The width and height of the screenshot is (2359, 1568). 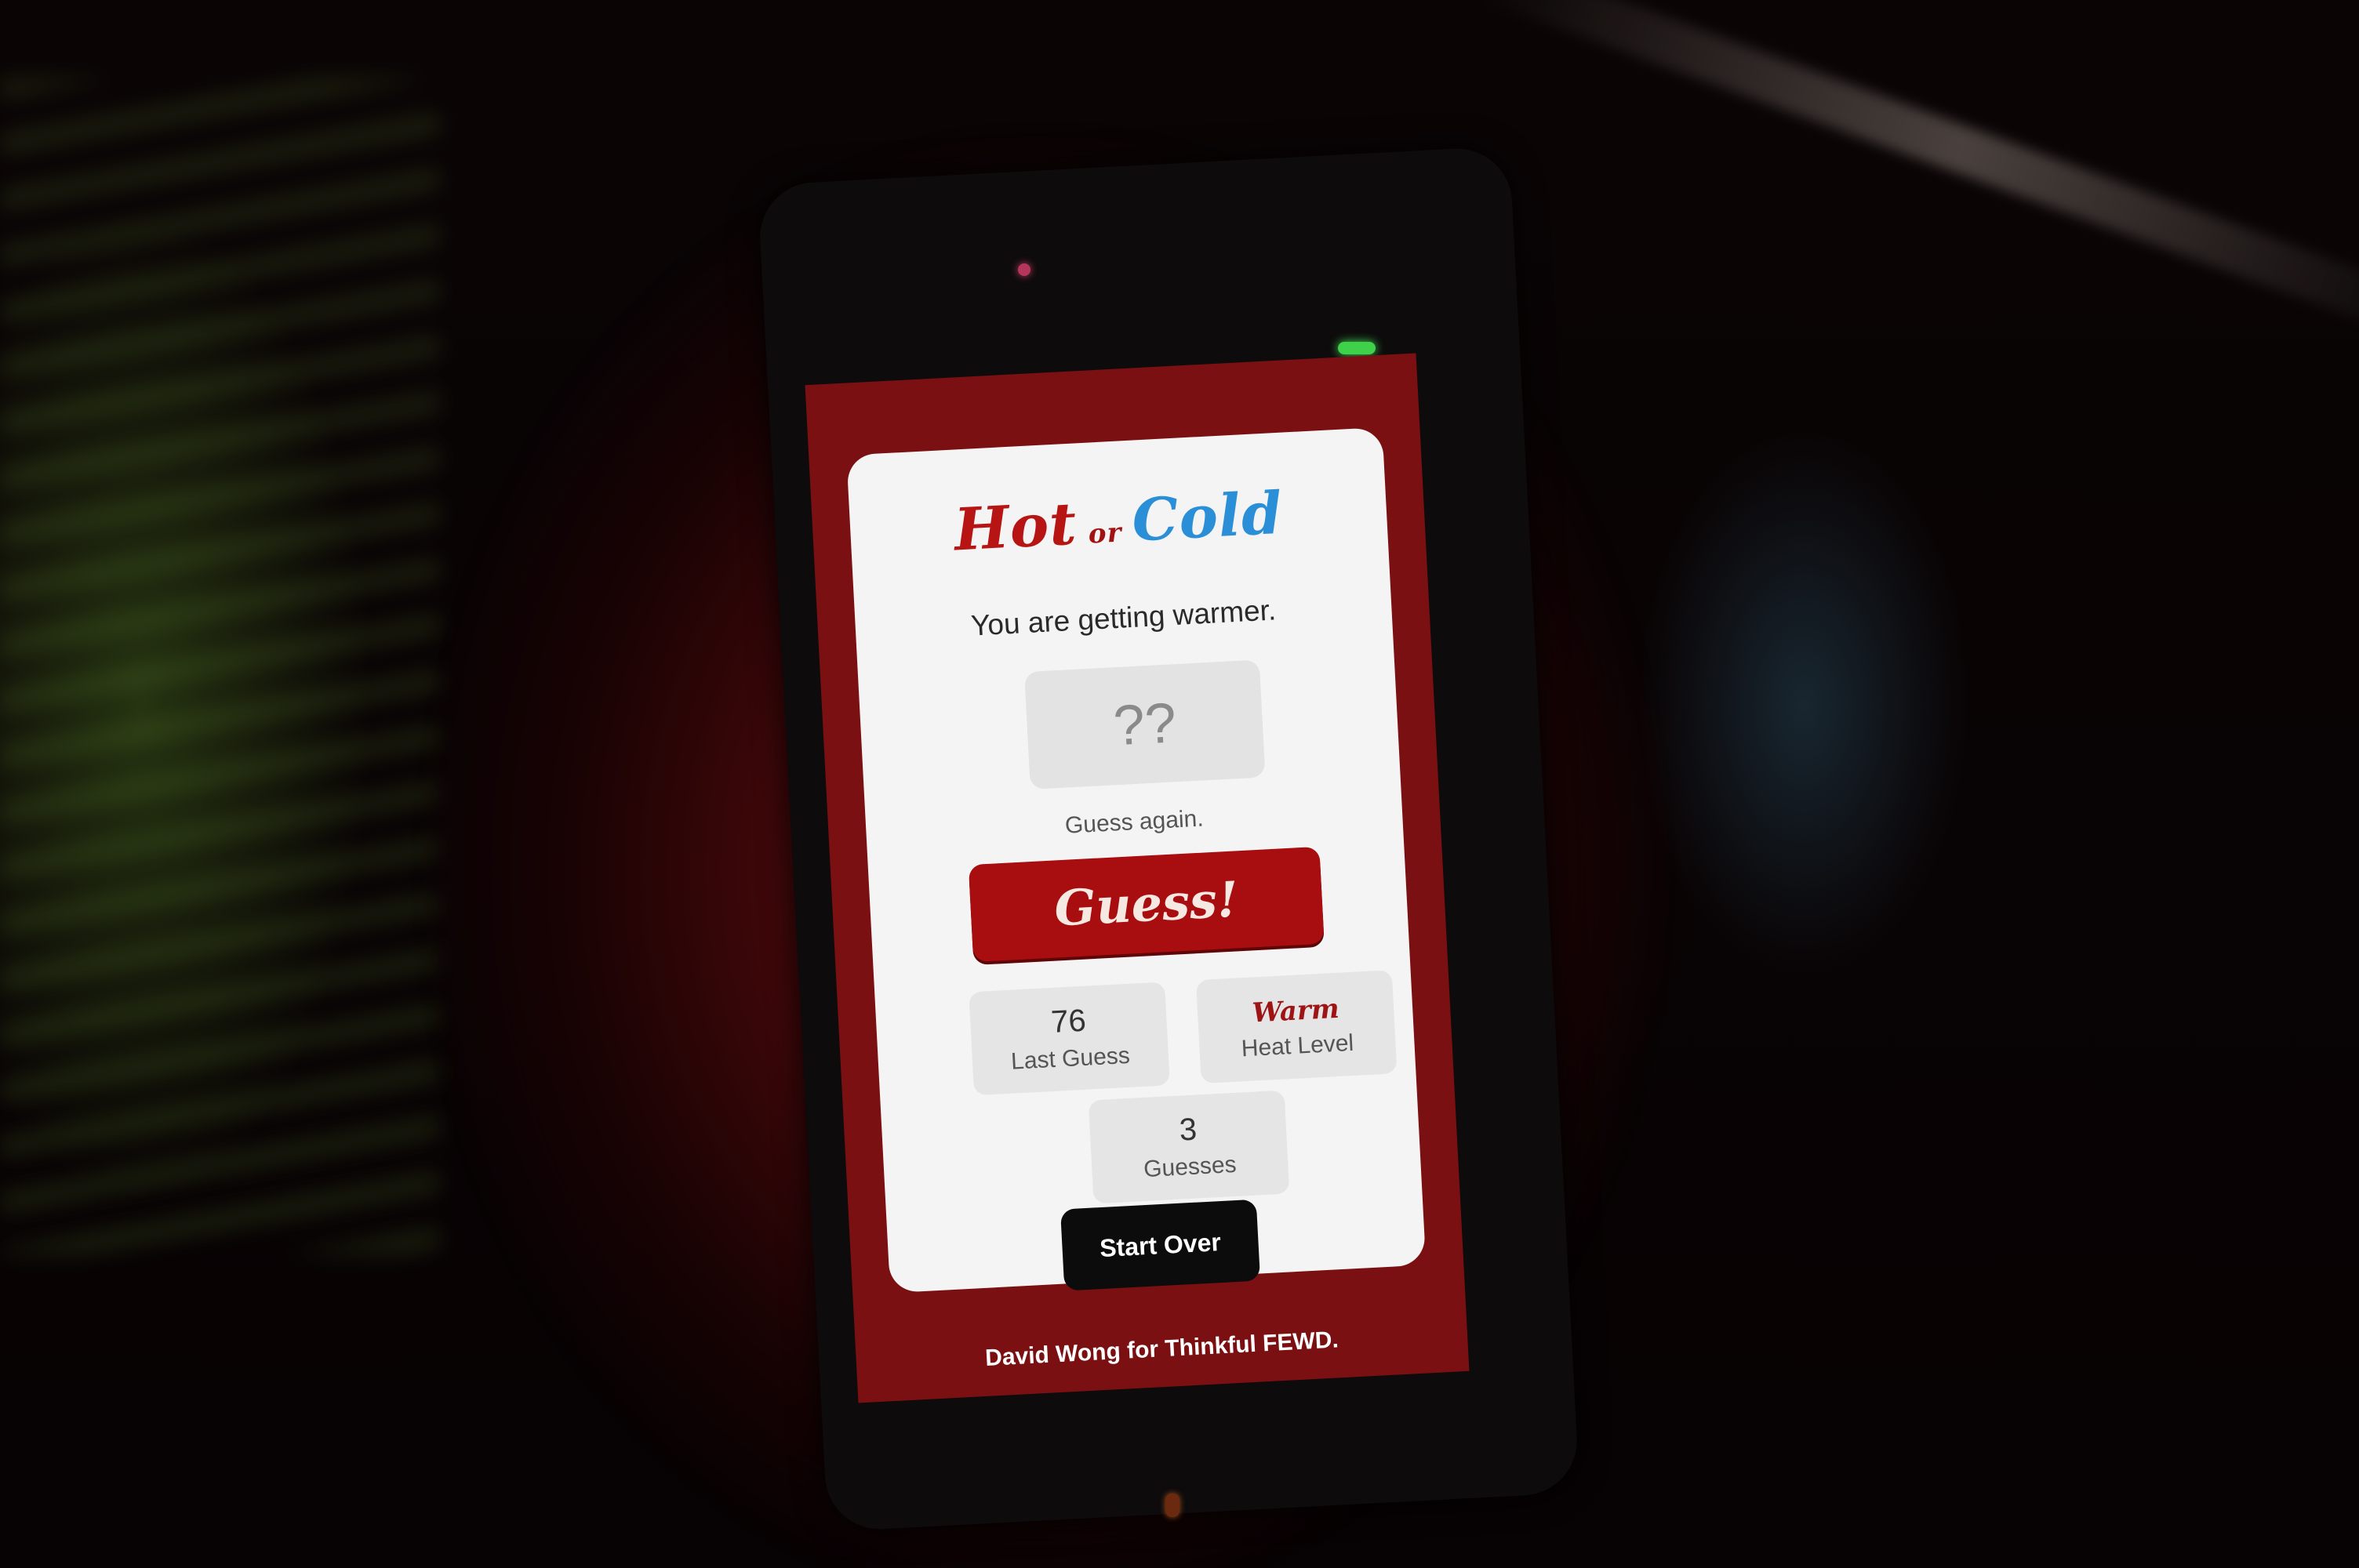 I want to click on hint-text: Guess again., so click(x=1134, y=822).